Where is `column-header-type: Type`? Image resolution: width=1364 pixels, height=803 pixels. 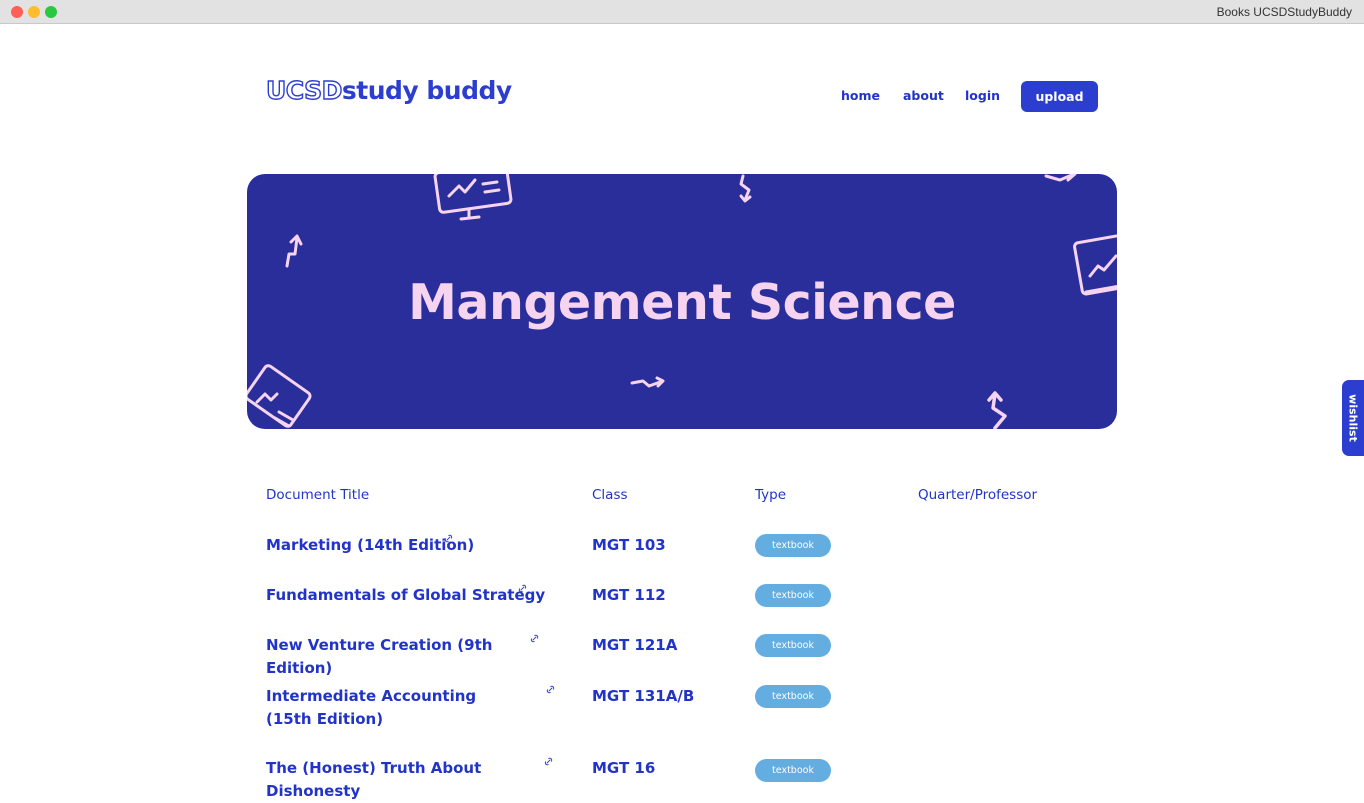 column-header-type: Type is located at coordinates (771, 495).